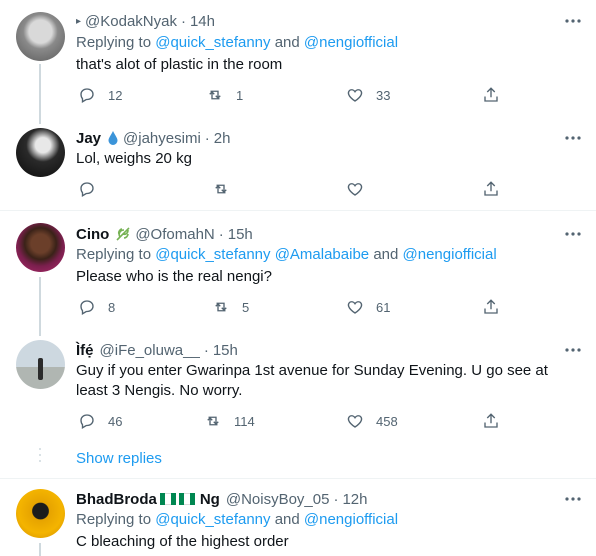 This screenshot has height=556, width=596. Describe the element at coordinates (368, 307) in the screenshot. I see `like-button: 61` at that location.